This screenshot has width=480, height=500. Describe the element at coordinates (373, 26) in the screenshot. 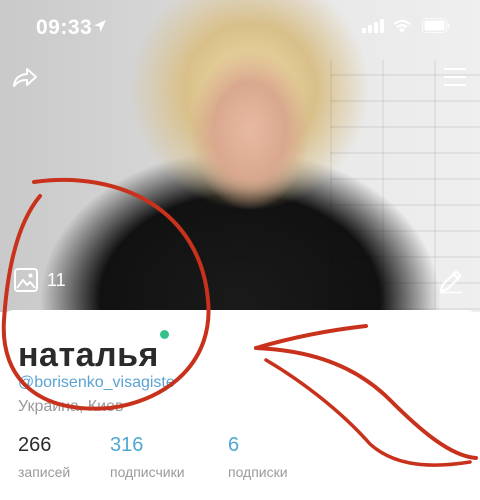

I see `signal-icon` at that location.